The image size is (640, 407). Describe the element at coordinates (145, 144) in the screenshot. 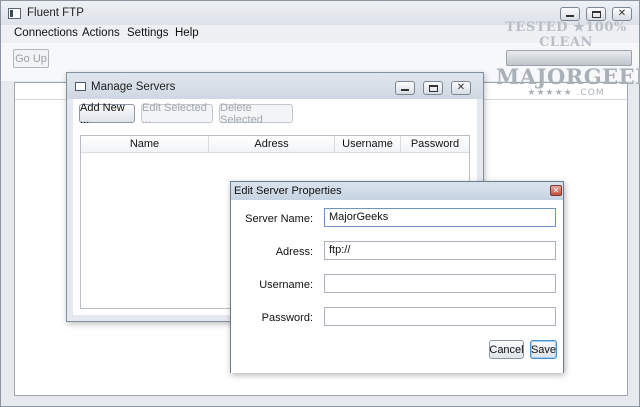

I see `column-header-name: Name` at that location.